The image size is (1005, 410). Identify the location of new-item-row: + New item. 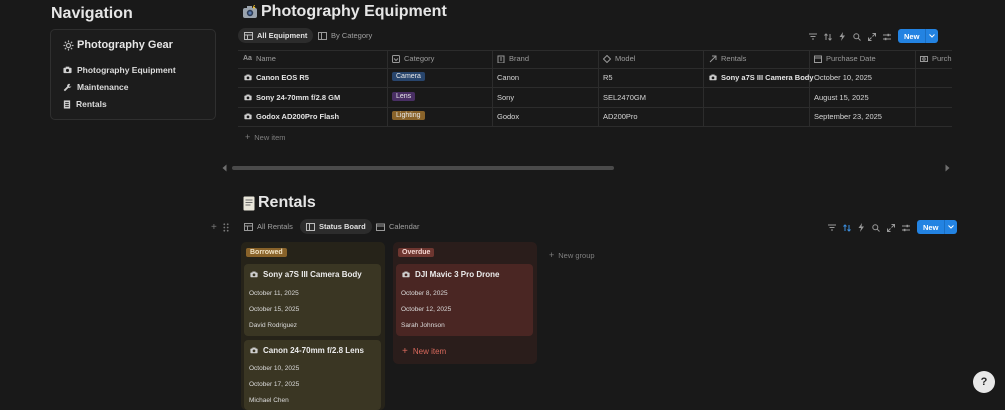
(265, 137).